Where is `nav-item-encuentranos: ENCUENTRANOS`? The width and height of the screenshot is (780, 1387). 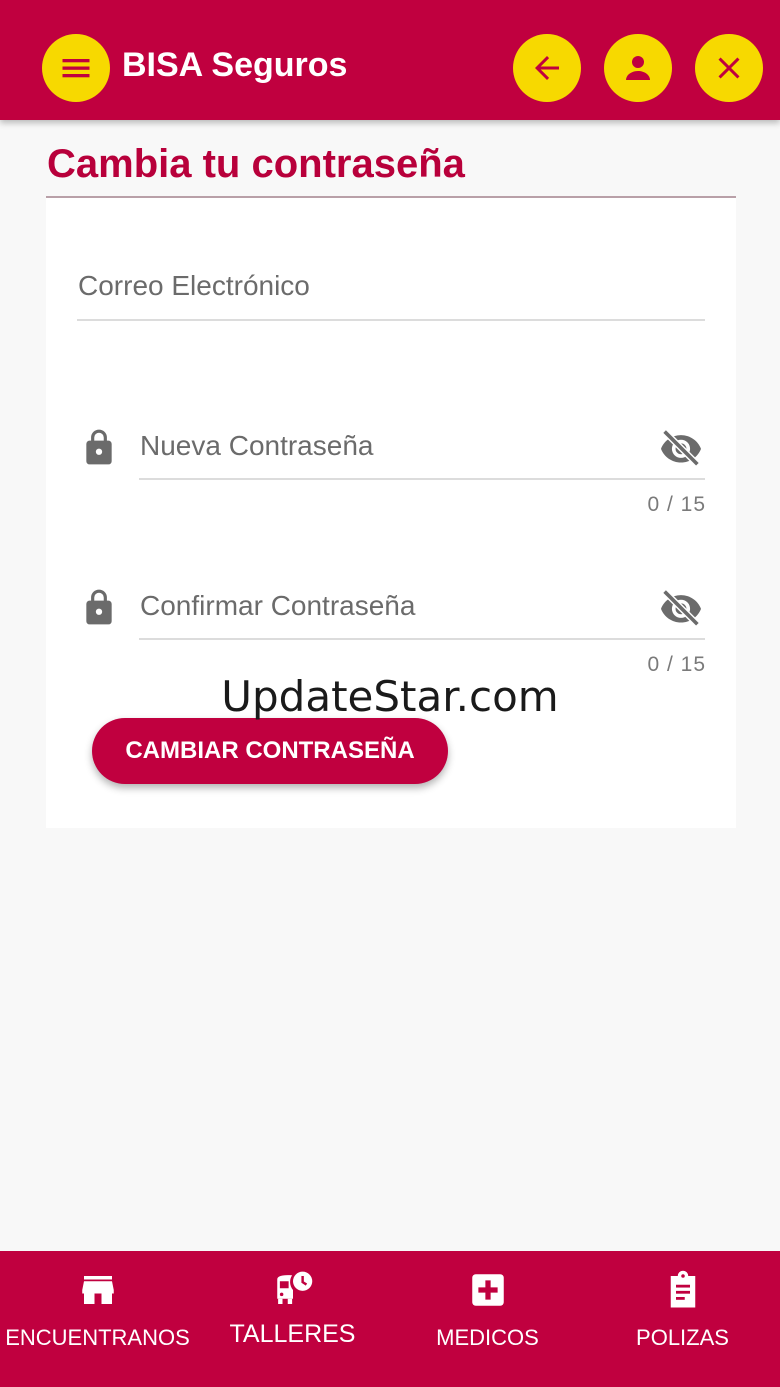 nav-item-encuentranos: ENCUENTRANOS is located at coordinates (97, 1319).